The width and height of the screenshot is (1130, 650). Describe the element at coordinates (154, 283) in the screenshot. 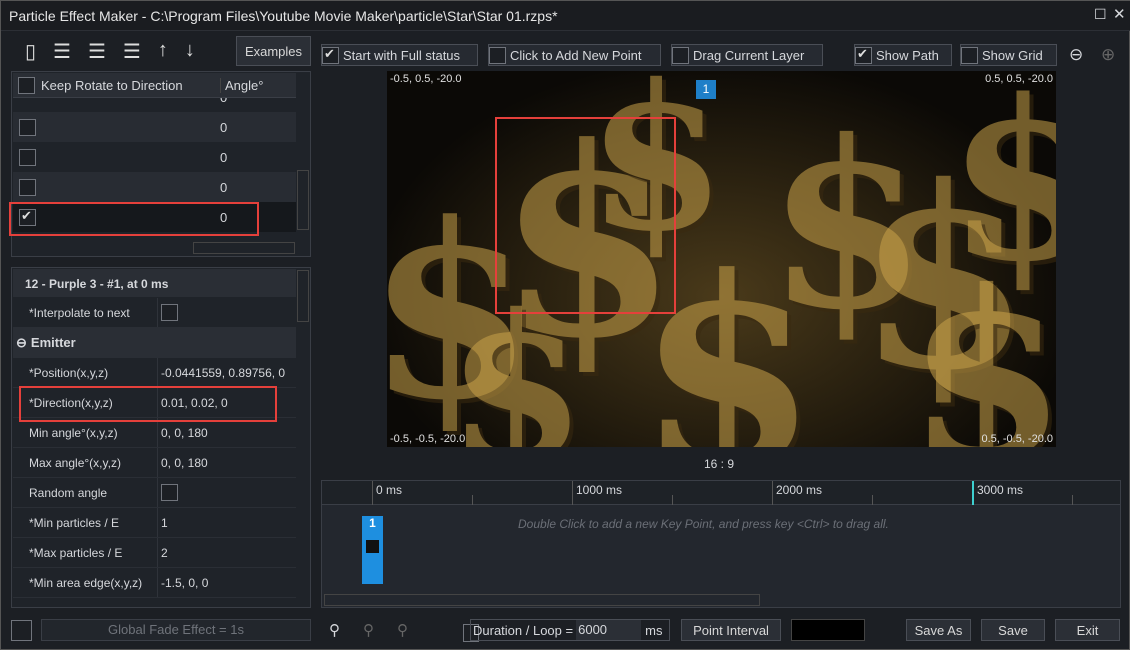

I see `properties-header: 12 - Purple 3 - #1, at 0 ms` at that location.